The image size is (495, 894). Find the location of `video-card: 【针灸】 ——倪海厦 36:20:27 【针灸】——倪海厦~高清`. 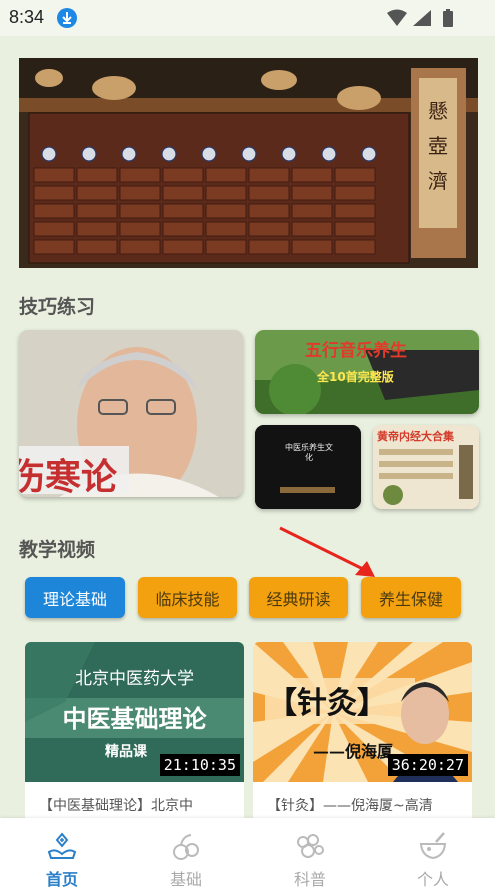

video-card: 【针灸】 ——倪海厦 36:20:27 【针灸】——倪海厦~高清 is located at coordinates (362, 732).